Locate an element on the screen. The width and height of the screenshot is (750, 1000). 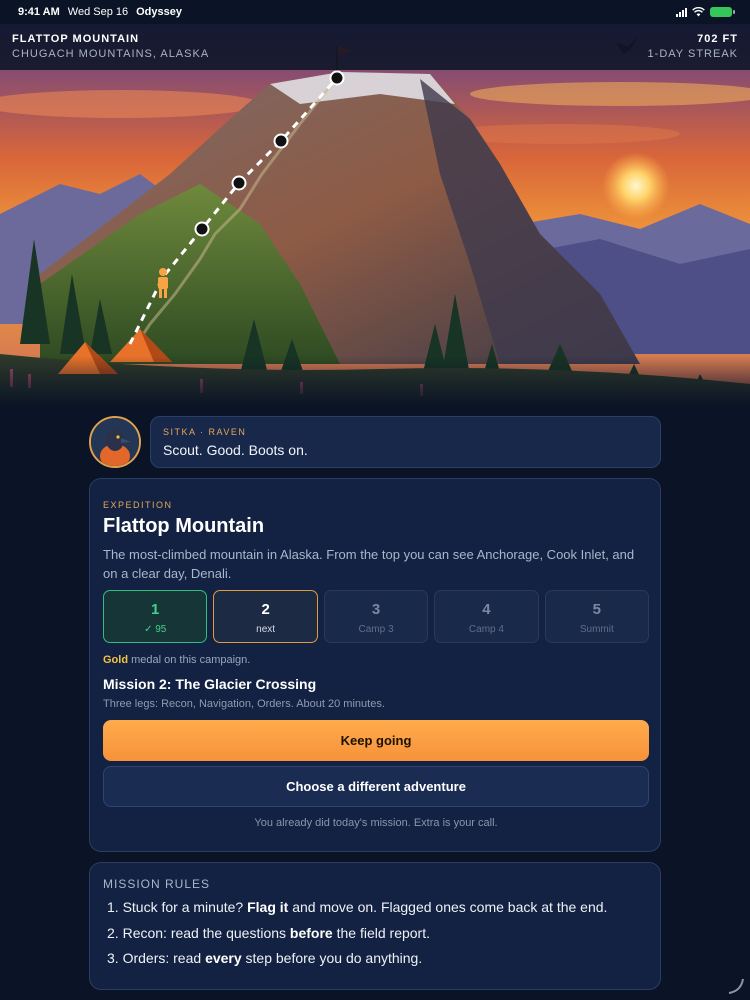
rule-emphasis: before is located at coordinates (311, 932).